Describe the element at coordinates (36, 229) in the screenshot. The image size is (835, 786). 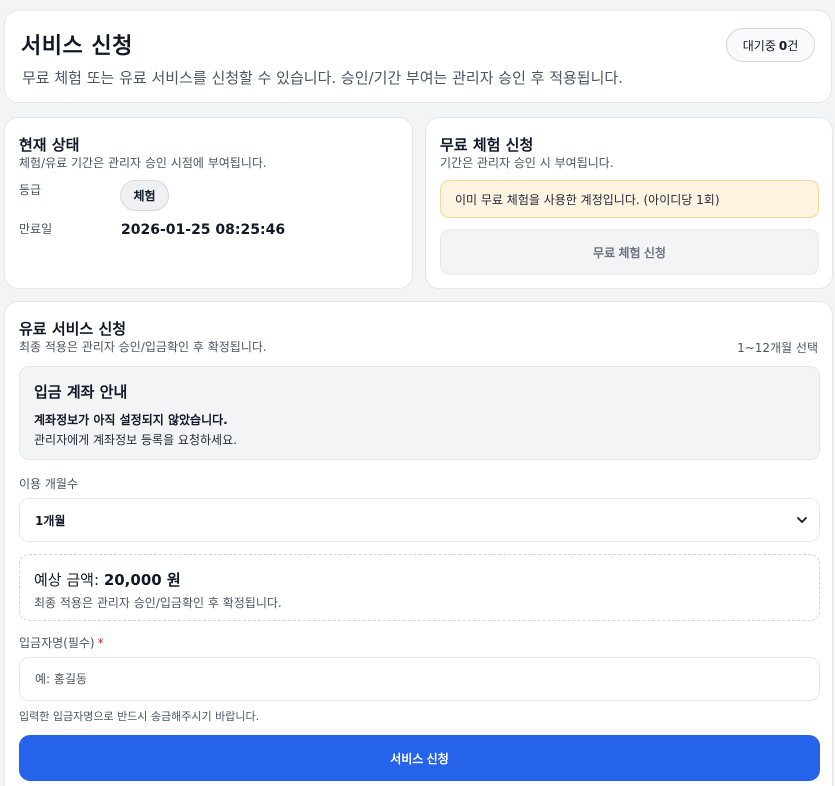
I see `expiry-label: 만료일` at that location.